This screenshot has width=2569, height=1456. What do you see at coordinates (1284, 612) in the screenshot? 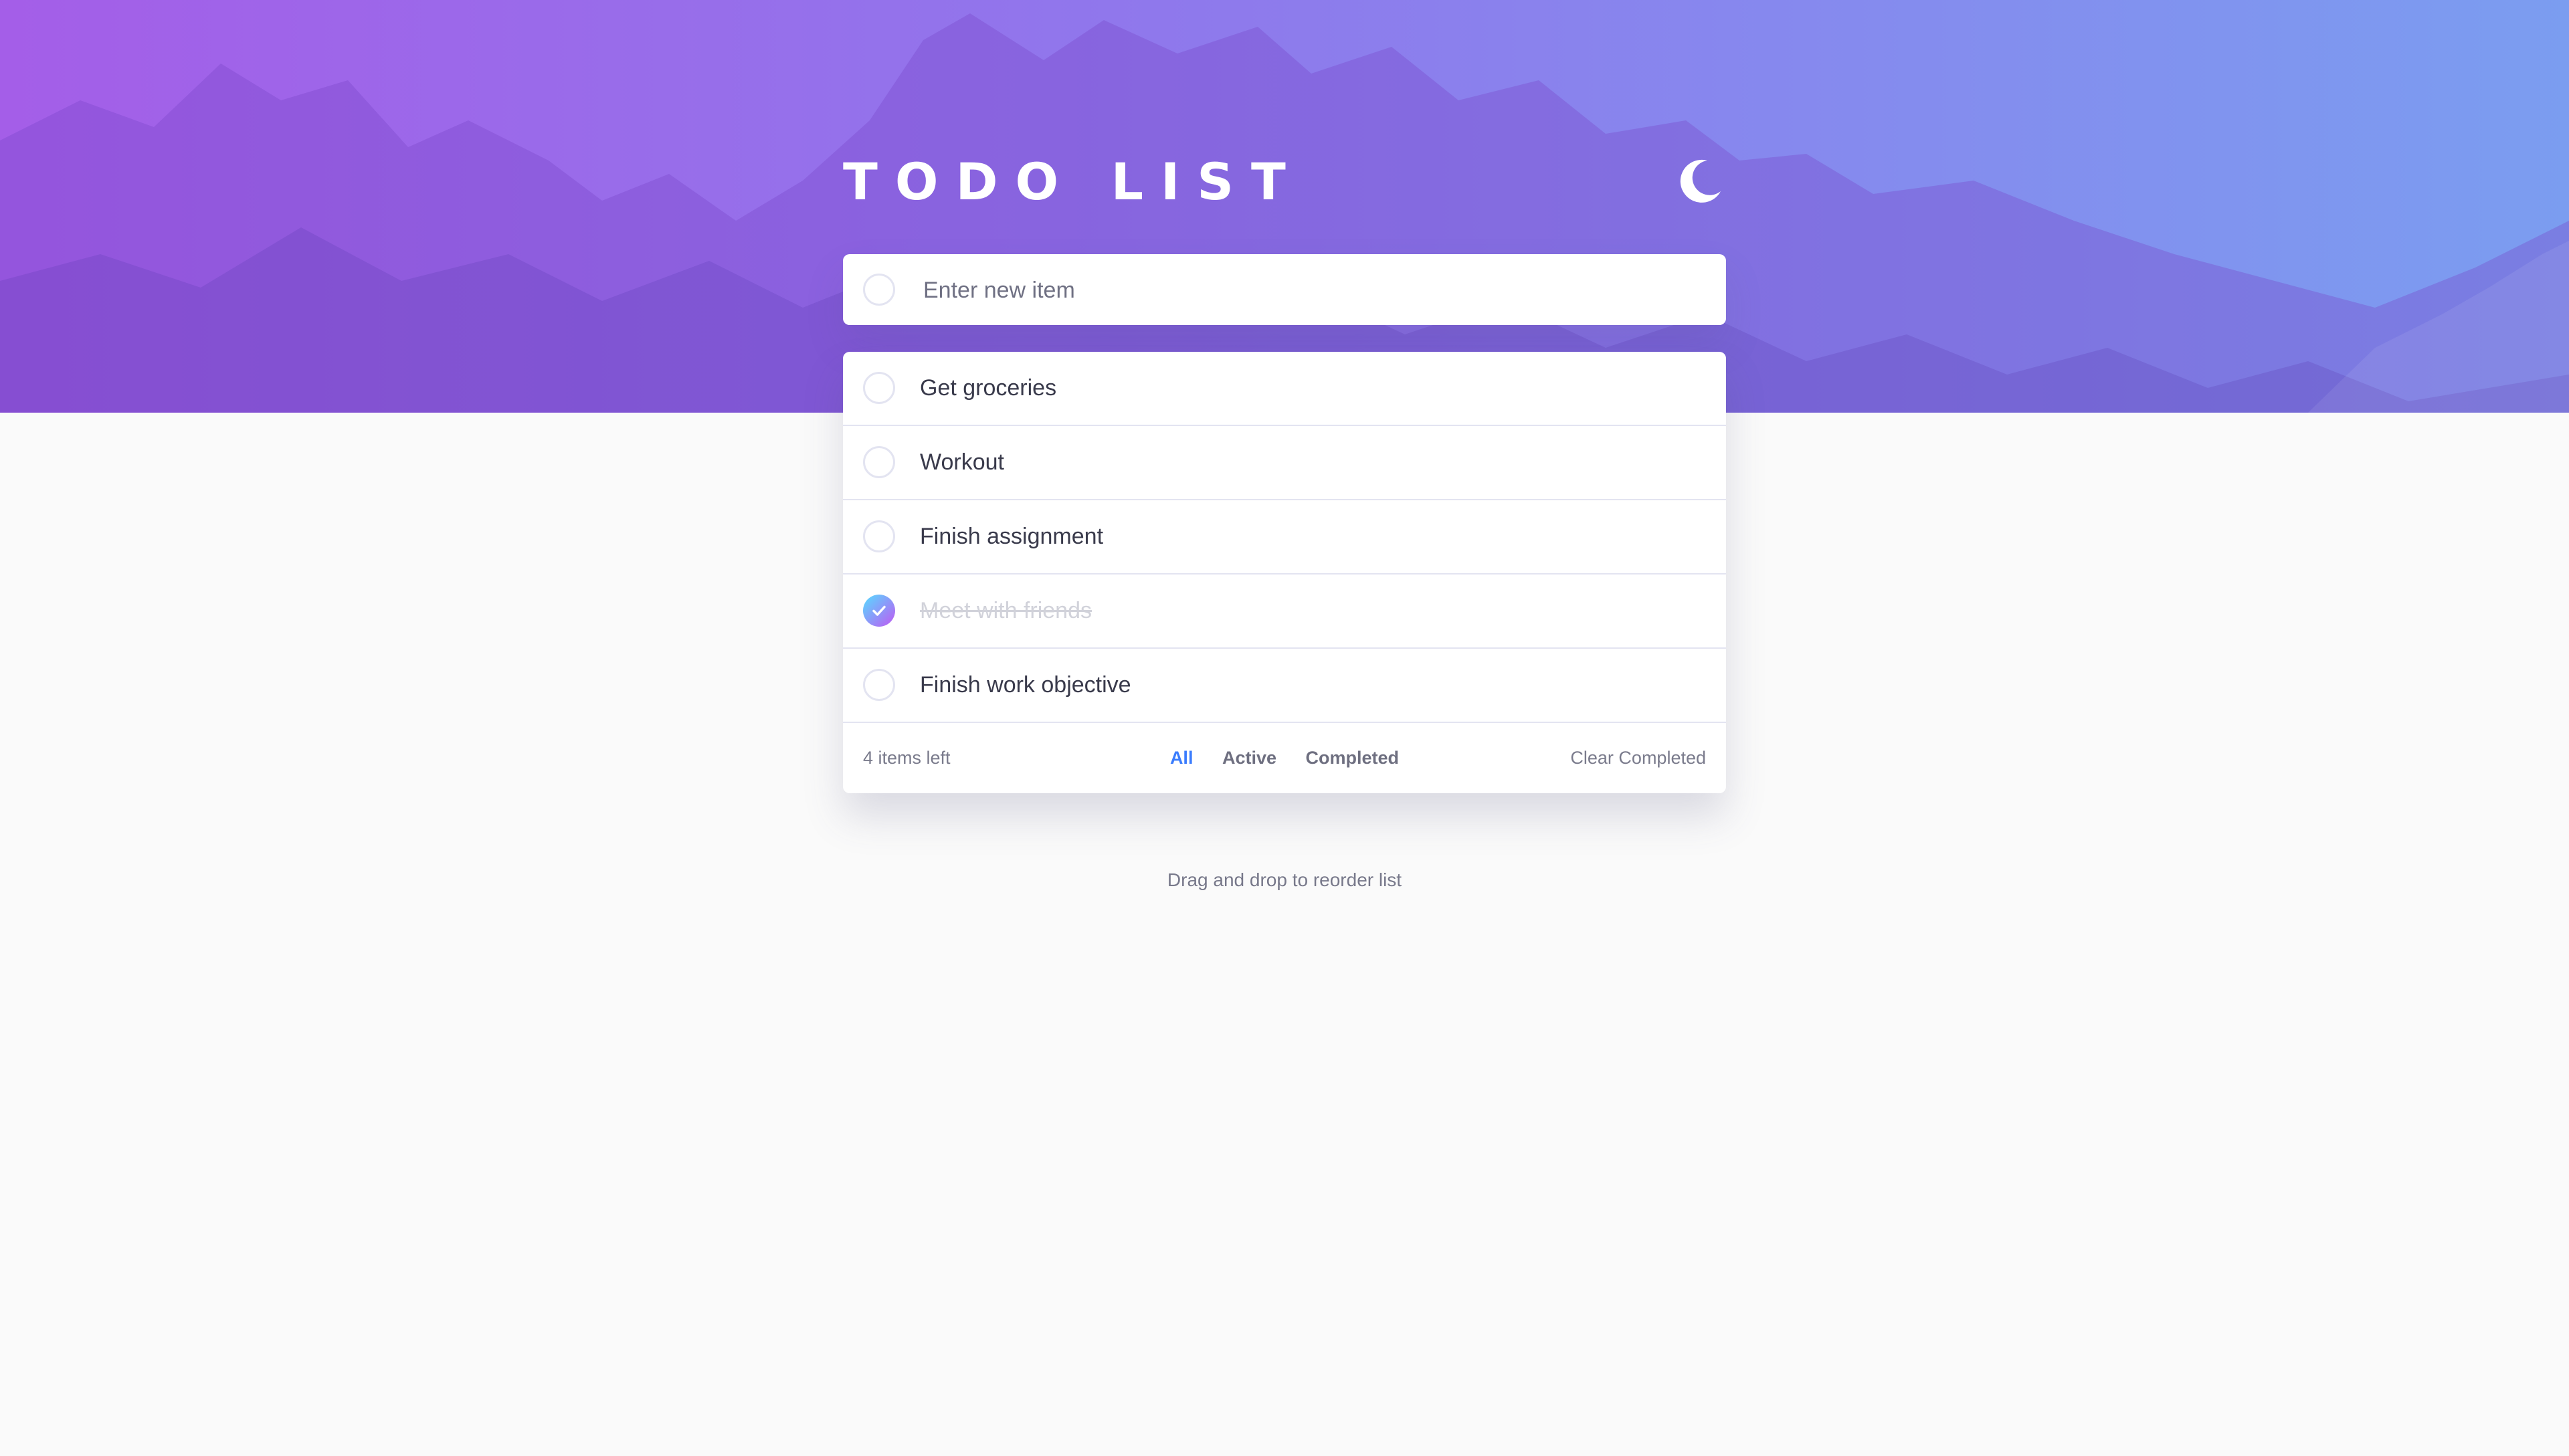
I see `todo-item: Meet with friends` at bounding box center [1284, 612].